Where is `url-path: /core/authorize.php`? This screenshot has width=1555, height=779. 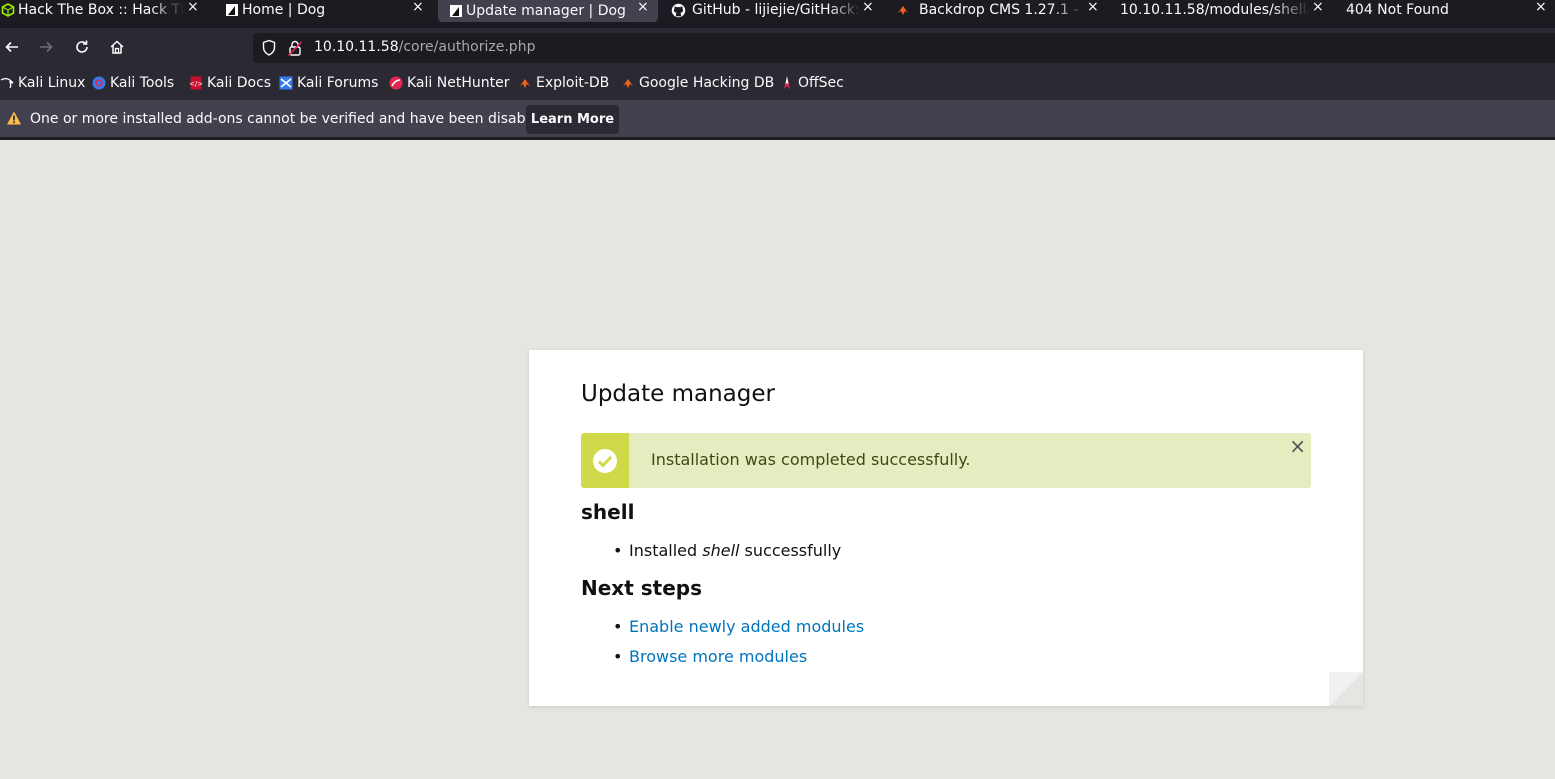 url-path: /core/authorize.php is located at coordinates (467, 47).